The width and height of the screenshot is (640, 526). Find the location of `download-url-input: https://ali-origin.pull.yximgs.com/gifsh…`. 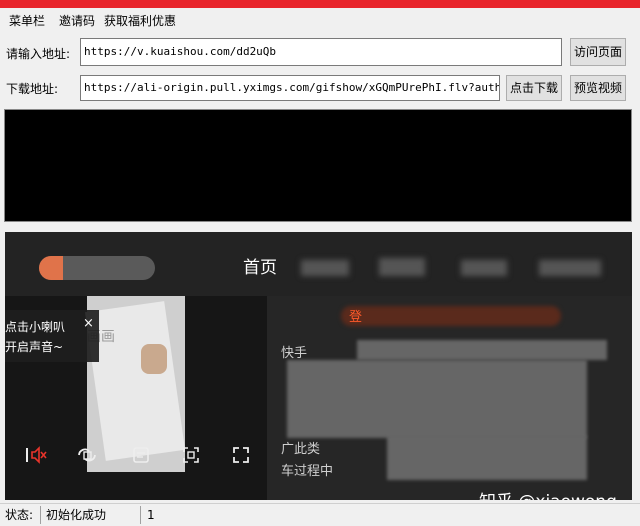

download-url-input: https://ali-origin.pull.yximgs.com/gifsh… is located at coordinates (290, 88).